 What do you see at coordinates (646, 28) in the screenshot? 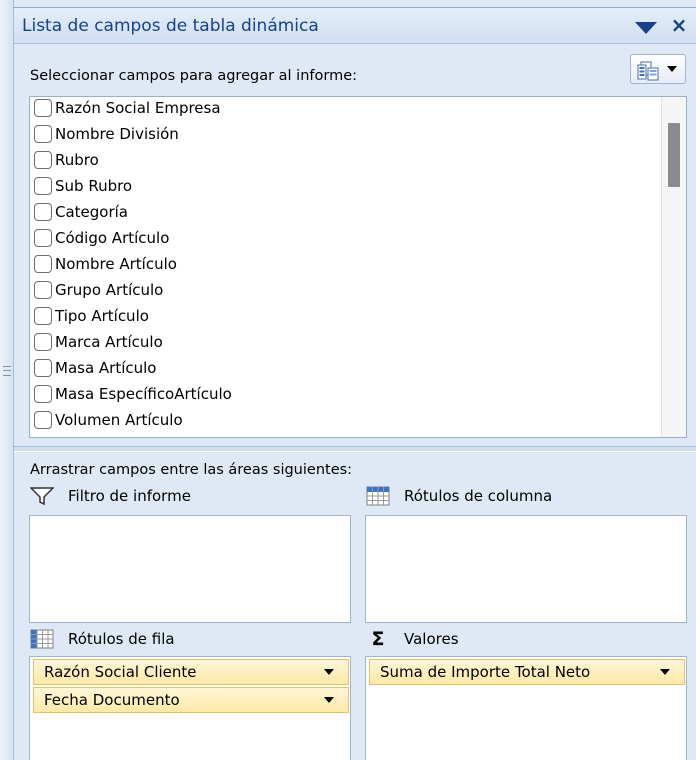
I see `dropdown-triangle-icon` at bounding box center [646, 28].